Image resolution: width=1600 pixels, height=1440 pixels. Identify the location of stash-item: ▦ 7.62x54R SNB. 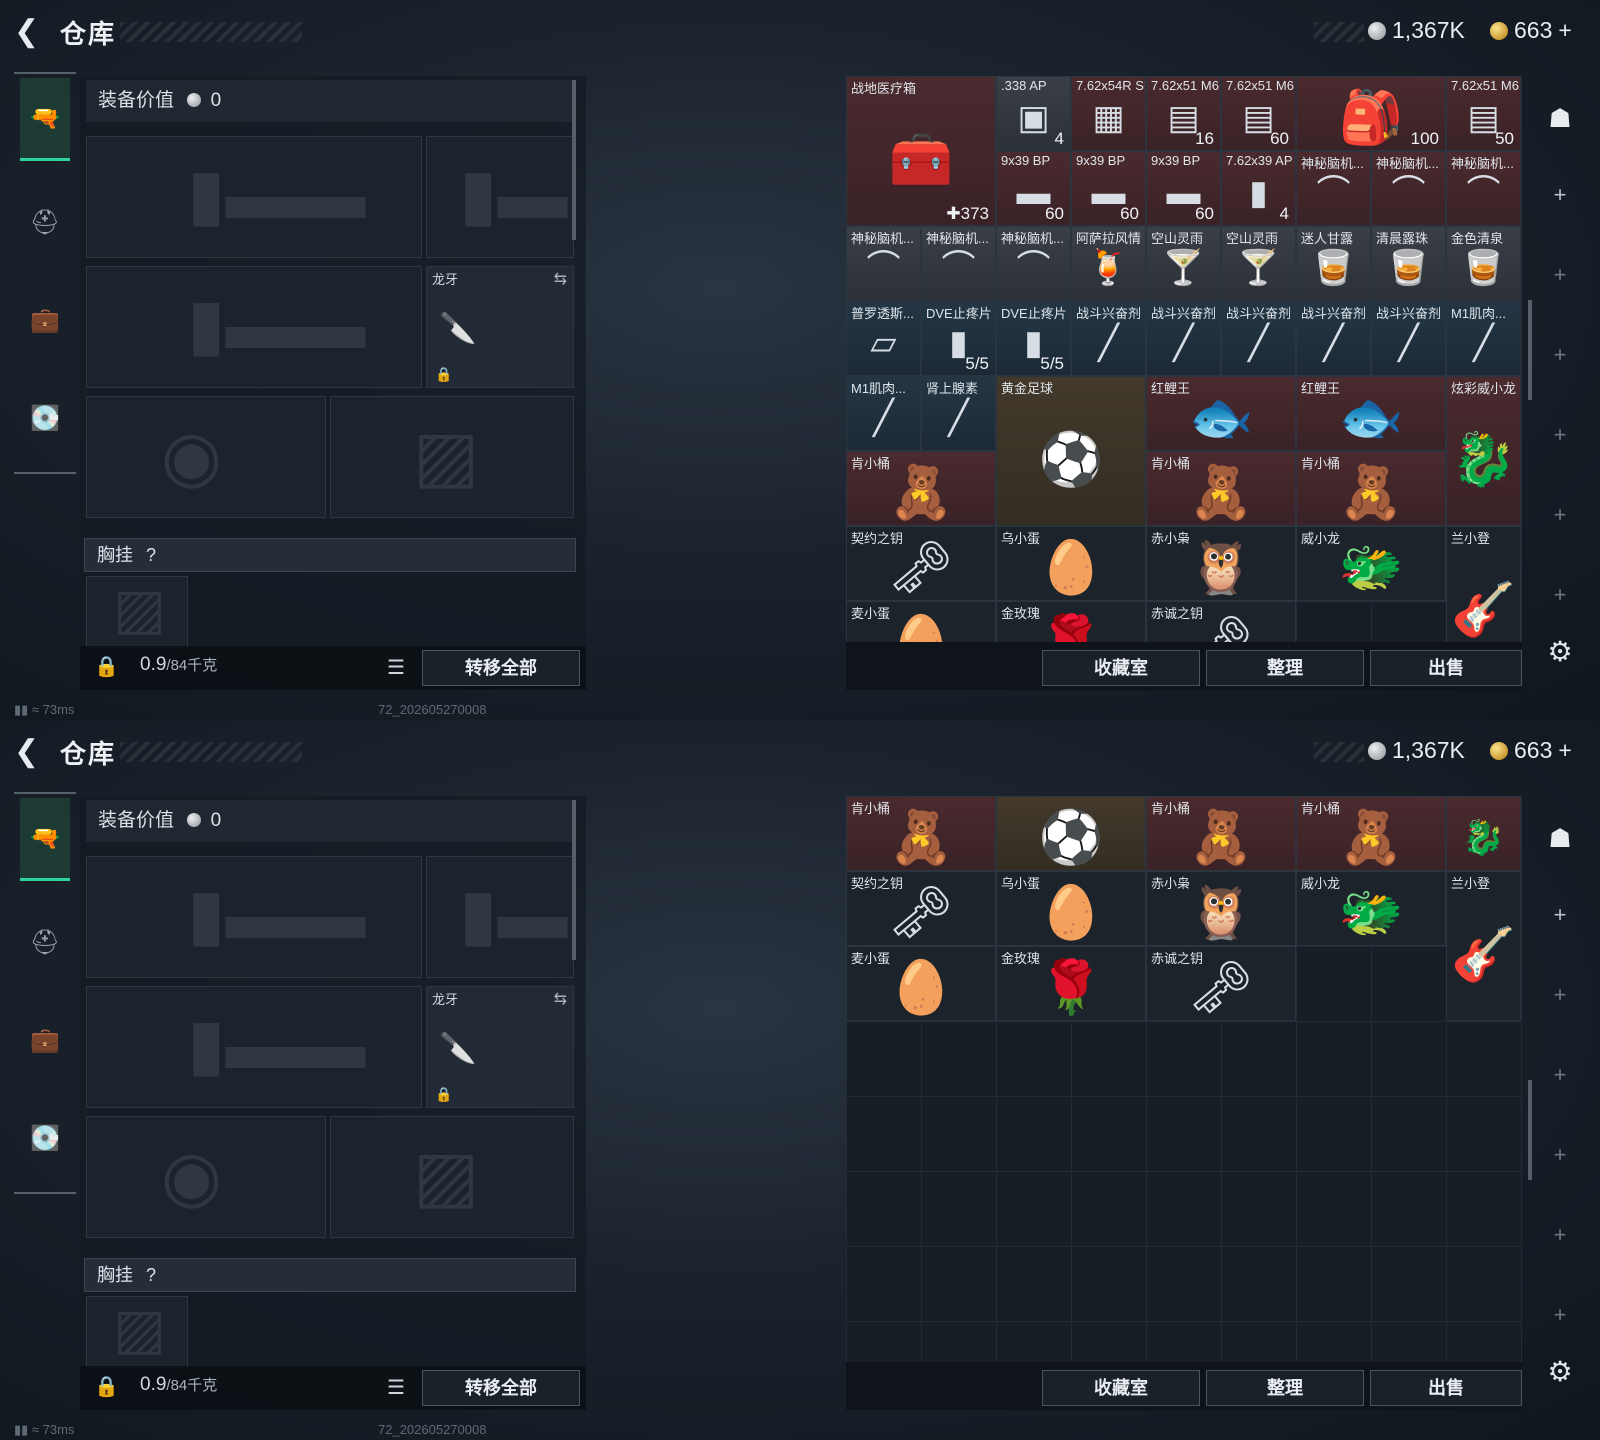
(1108, 113).